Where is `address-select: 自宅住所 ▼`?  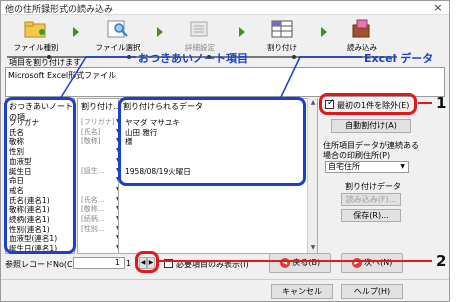 address-select: 自宅住所 ▼ is located at coordinates (367, 167).